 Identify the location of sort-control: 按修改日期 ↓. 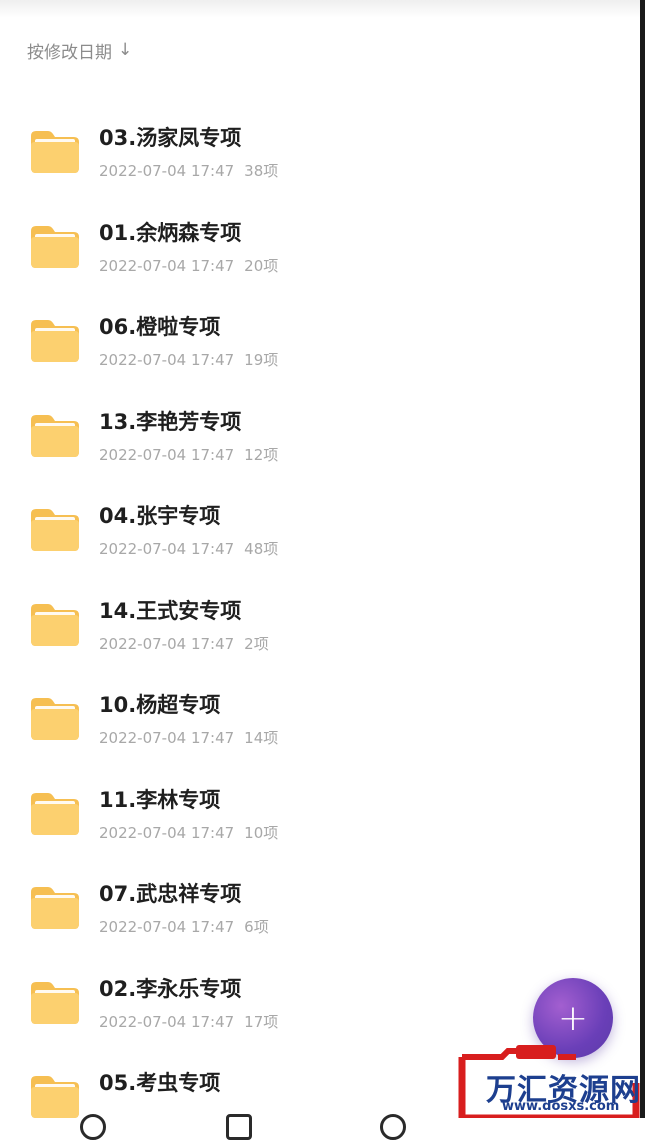
(79, 50).